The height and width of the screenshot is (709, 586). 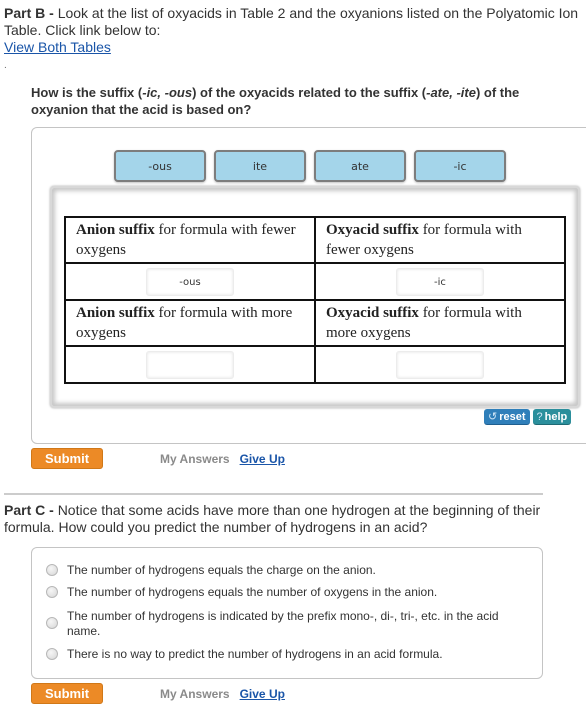 I want to click on section-divider, so click(x=273, y=494).